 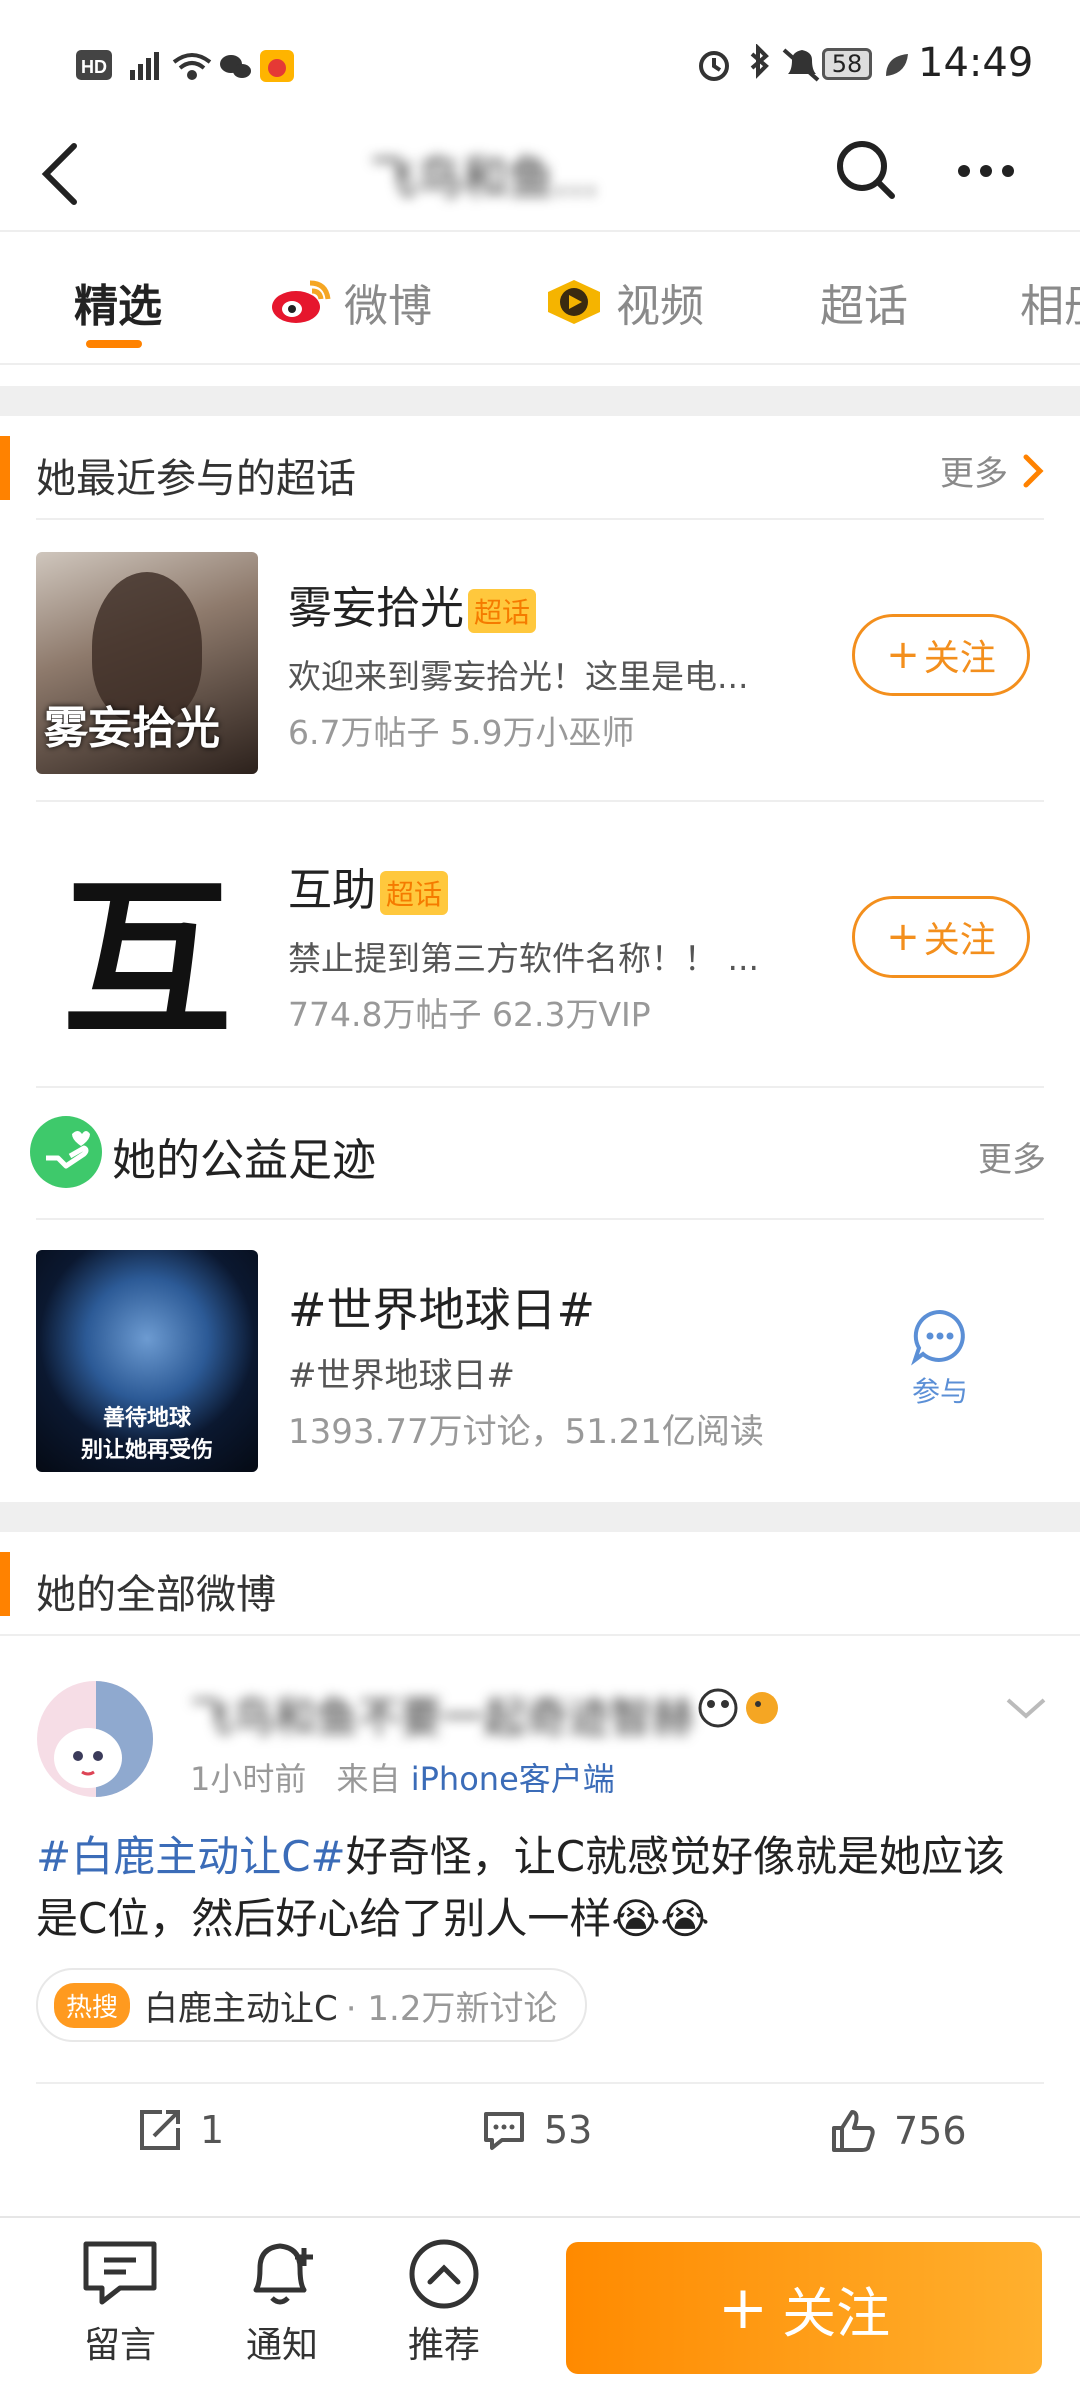 What do you see at coordinates (1050, 306) in the screenshot?
I see `tab-label: 相册` at bounding box center [1050, 306].